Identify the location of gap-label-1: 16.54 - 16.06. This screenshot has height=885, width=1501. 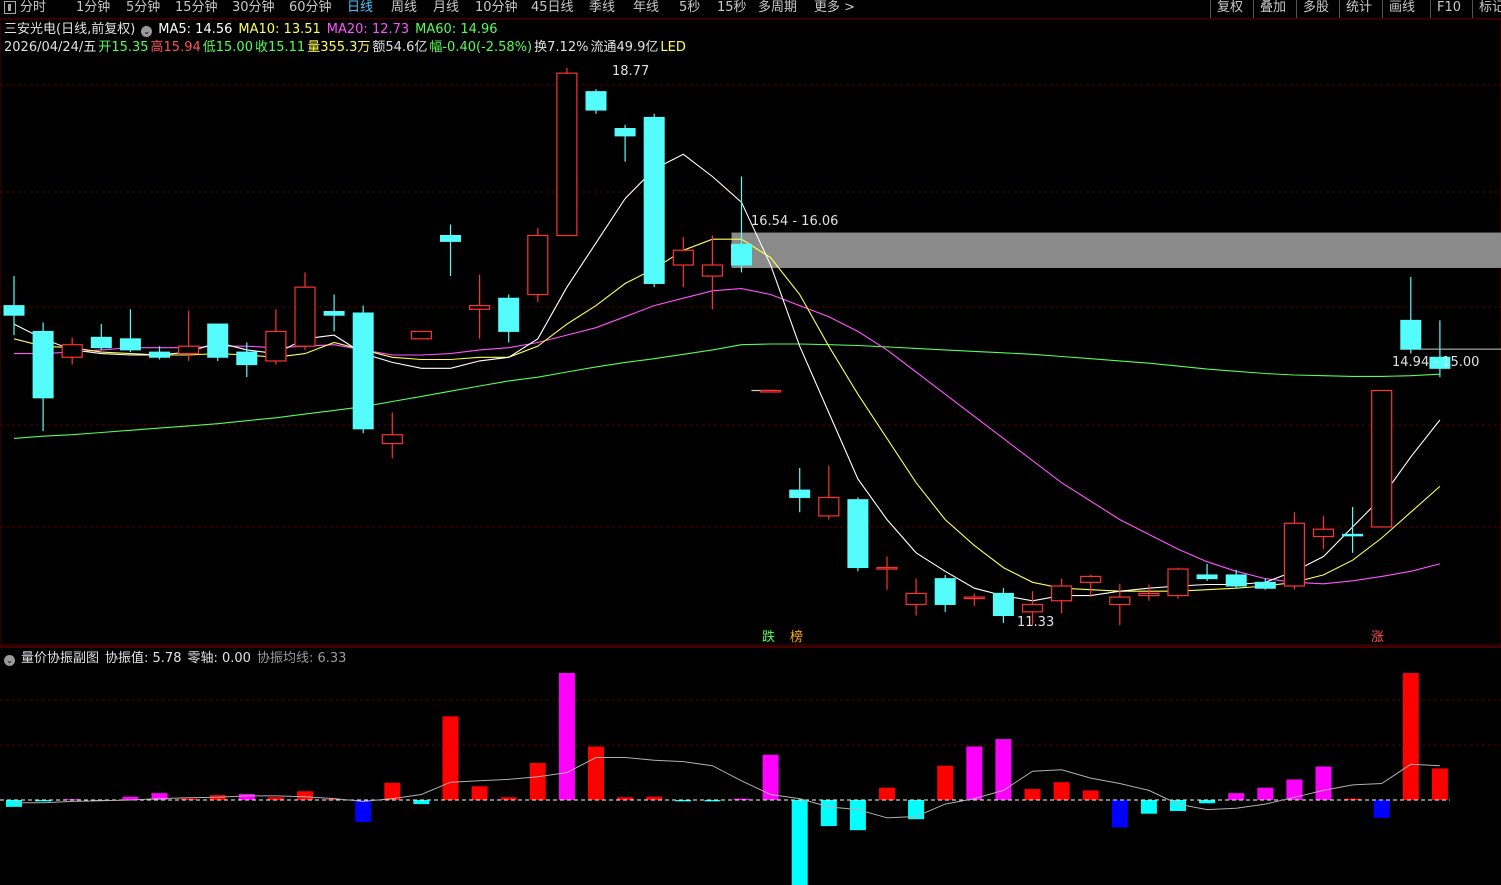
(795, 221).